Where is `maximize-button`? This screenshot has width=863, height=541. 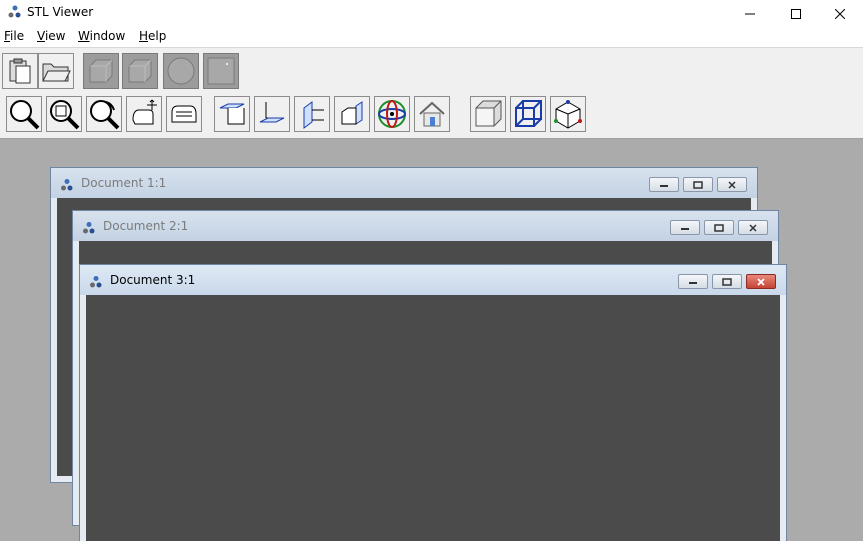 maximize-button is located at coordinates (796, 13).